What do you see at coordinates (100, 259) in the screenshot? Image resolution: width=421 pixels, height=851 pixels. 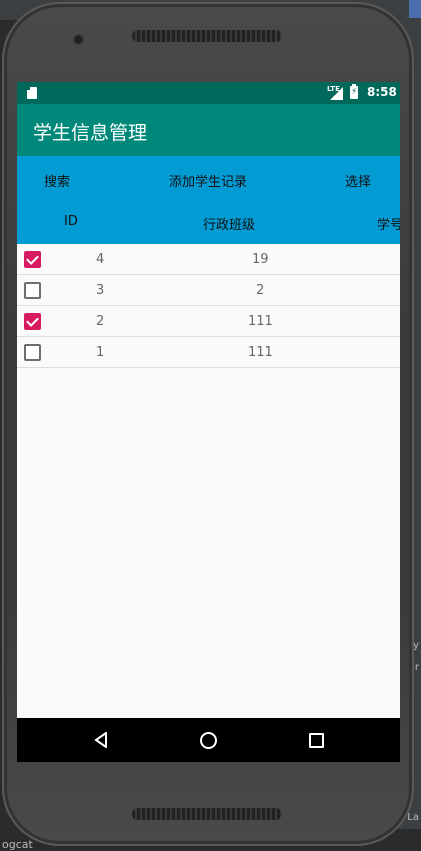 I see `cell-id: 4` at bounding box center [100, 259].